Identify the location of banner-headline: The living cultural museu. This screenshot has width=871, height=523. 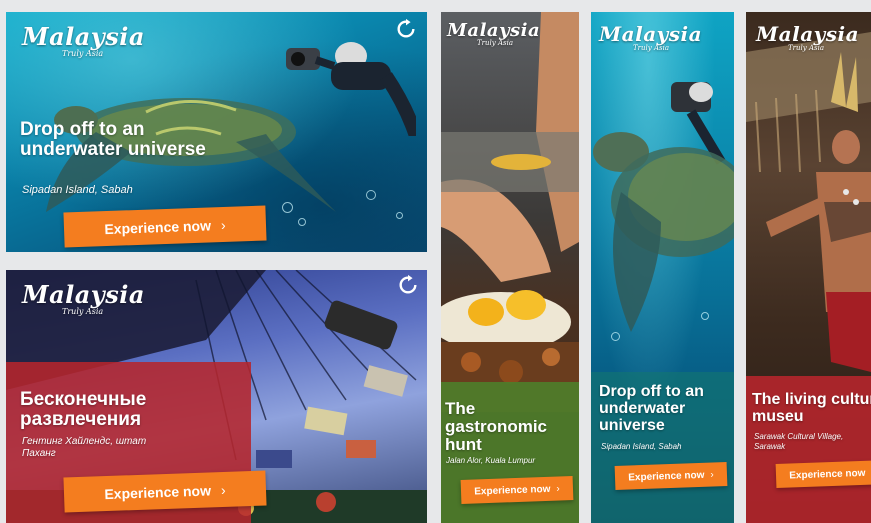
(811, 408).